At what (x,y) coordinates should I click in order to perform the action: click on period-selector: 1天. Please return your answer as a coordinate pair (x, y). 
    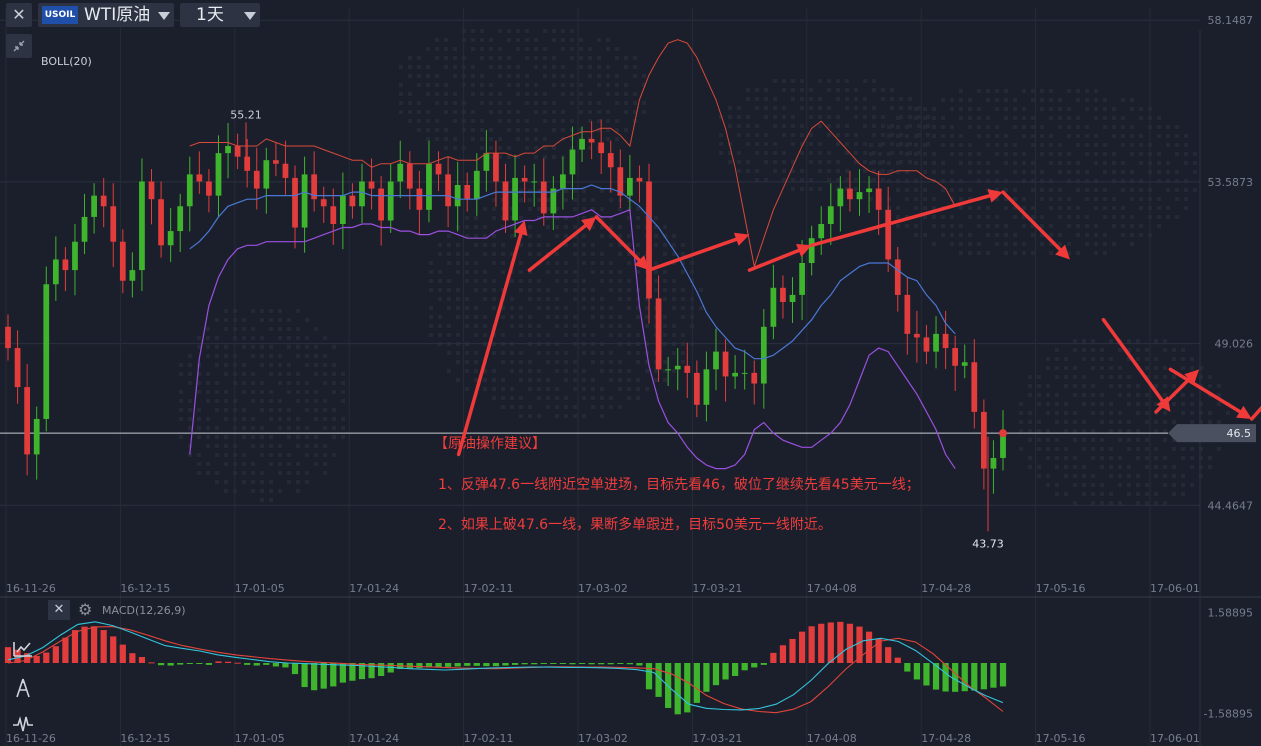
    Looking at the image, I should click on (220, 15).